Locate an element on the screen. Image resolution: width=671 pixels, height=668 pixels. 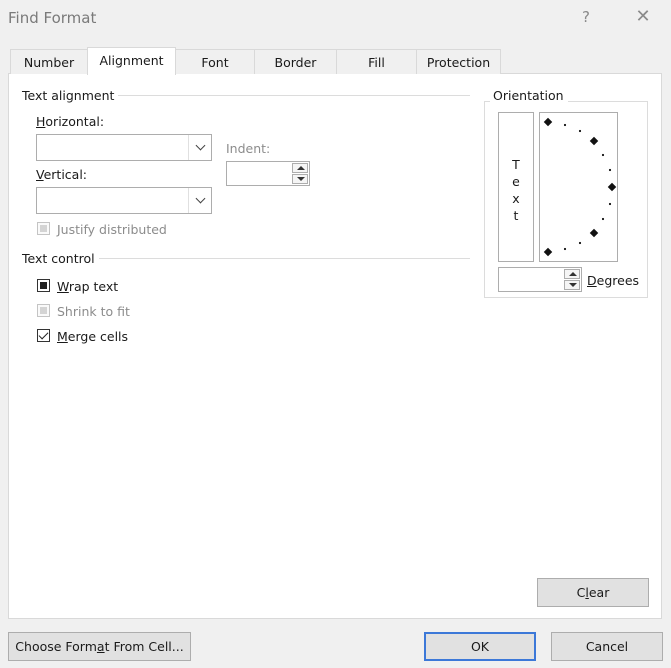
justify-distributed-checkbox is located at coordinates (43, 228).